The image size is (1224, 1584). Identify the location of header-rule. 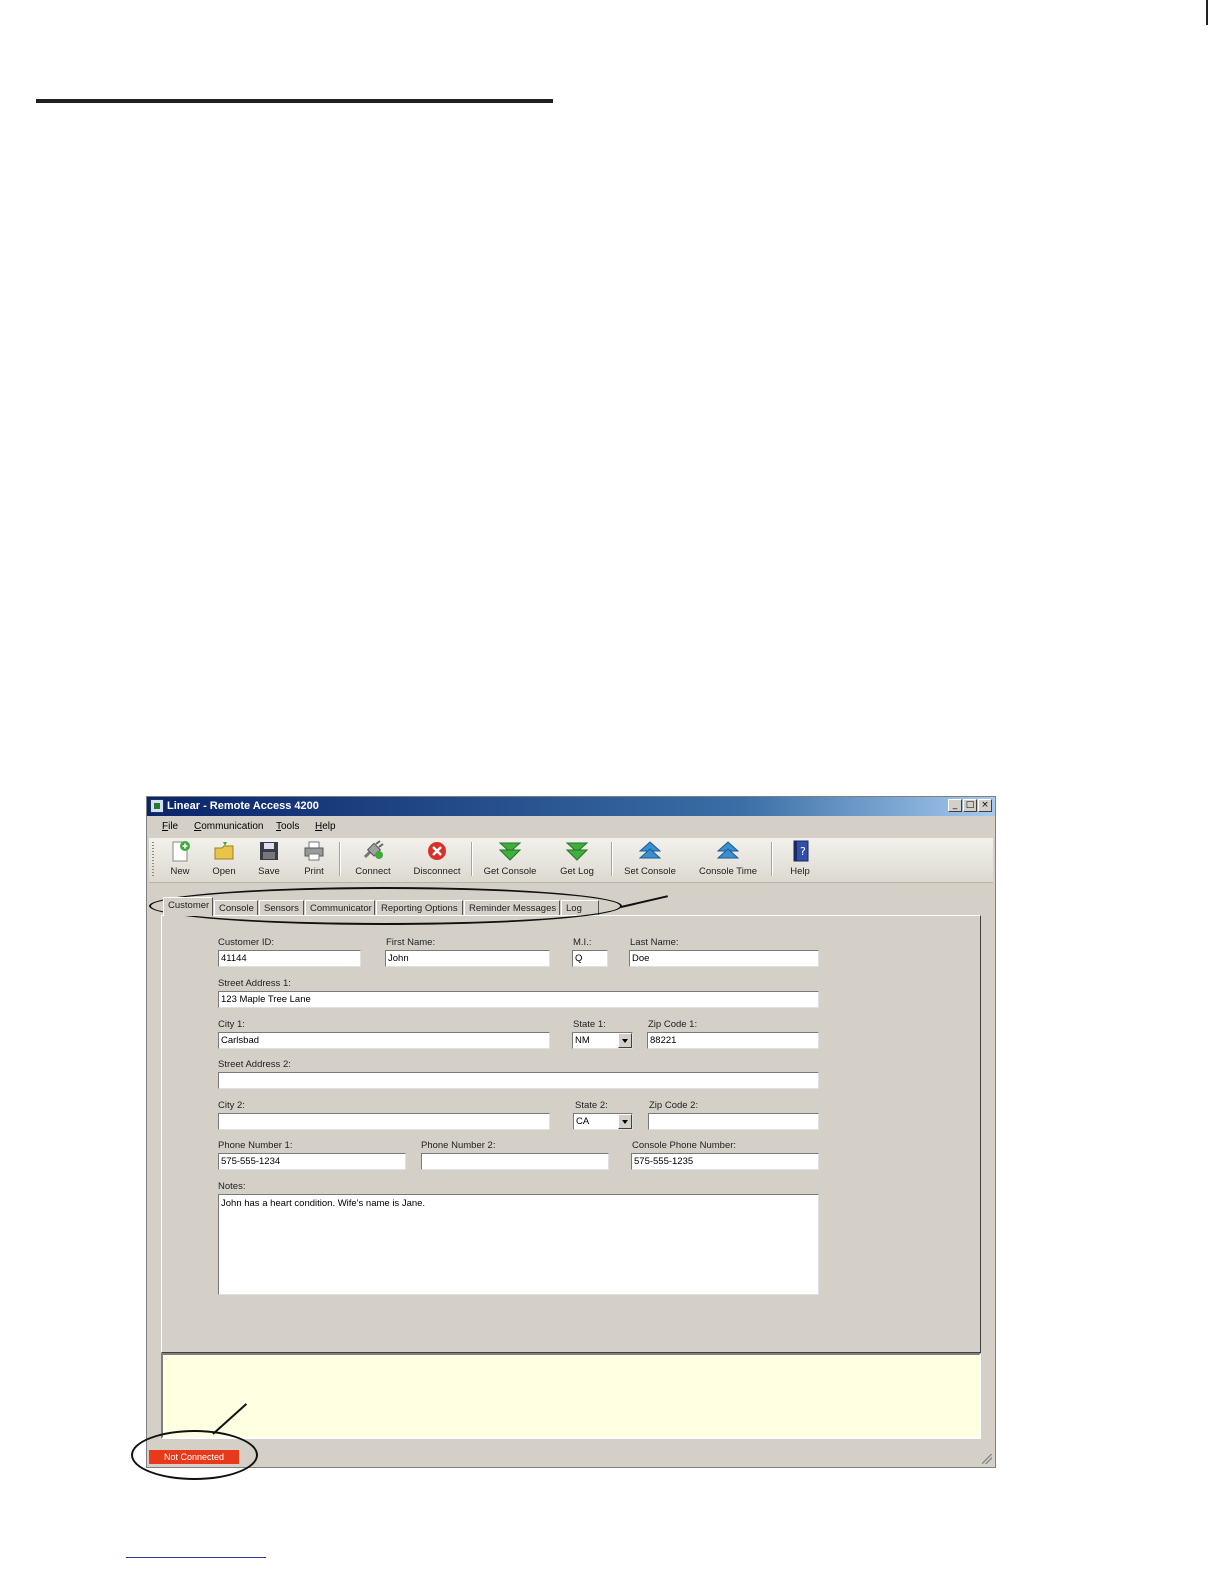
(294, 101).